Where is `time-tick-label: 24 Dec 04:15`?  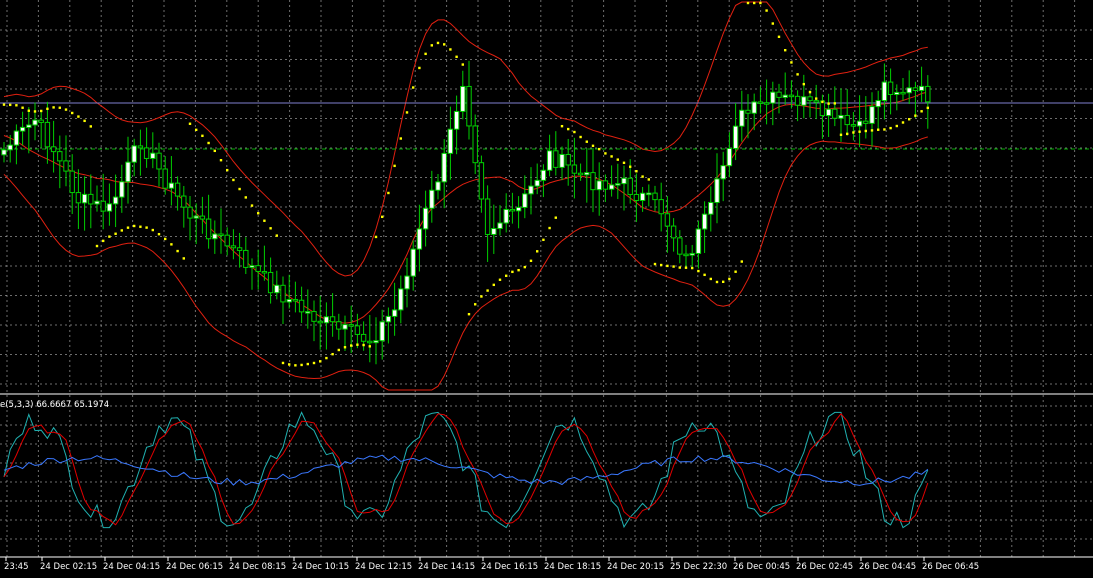 time-tick-label: 24 Dec 04:15 is located at coordinates (131, 567).